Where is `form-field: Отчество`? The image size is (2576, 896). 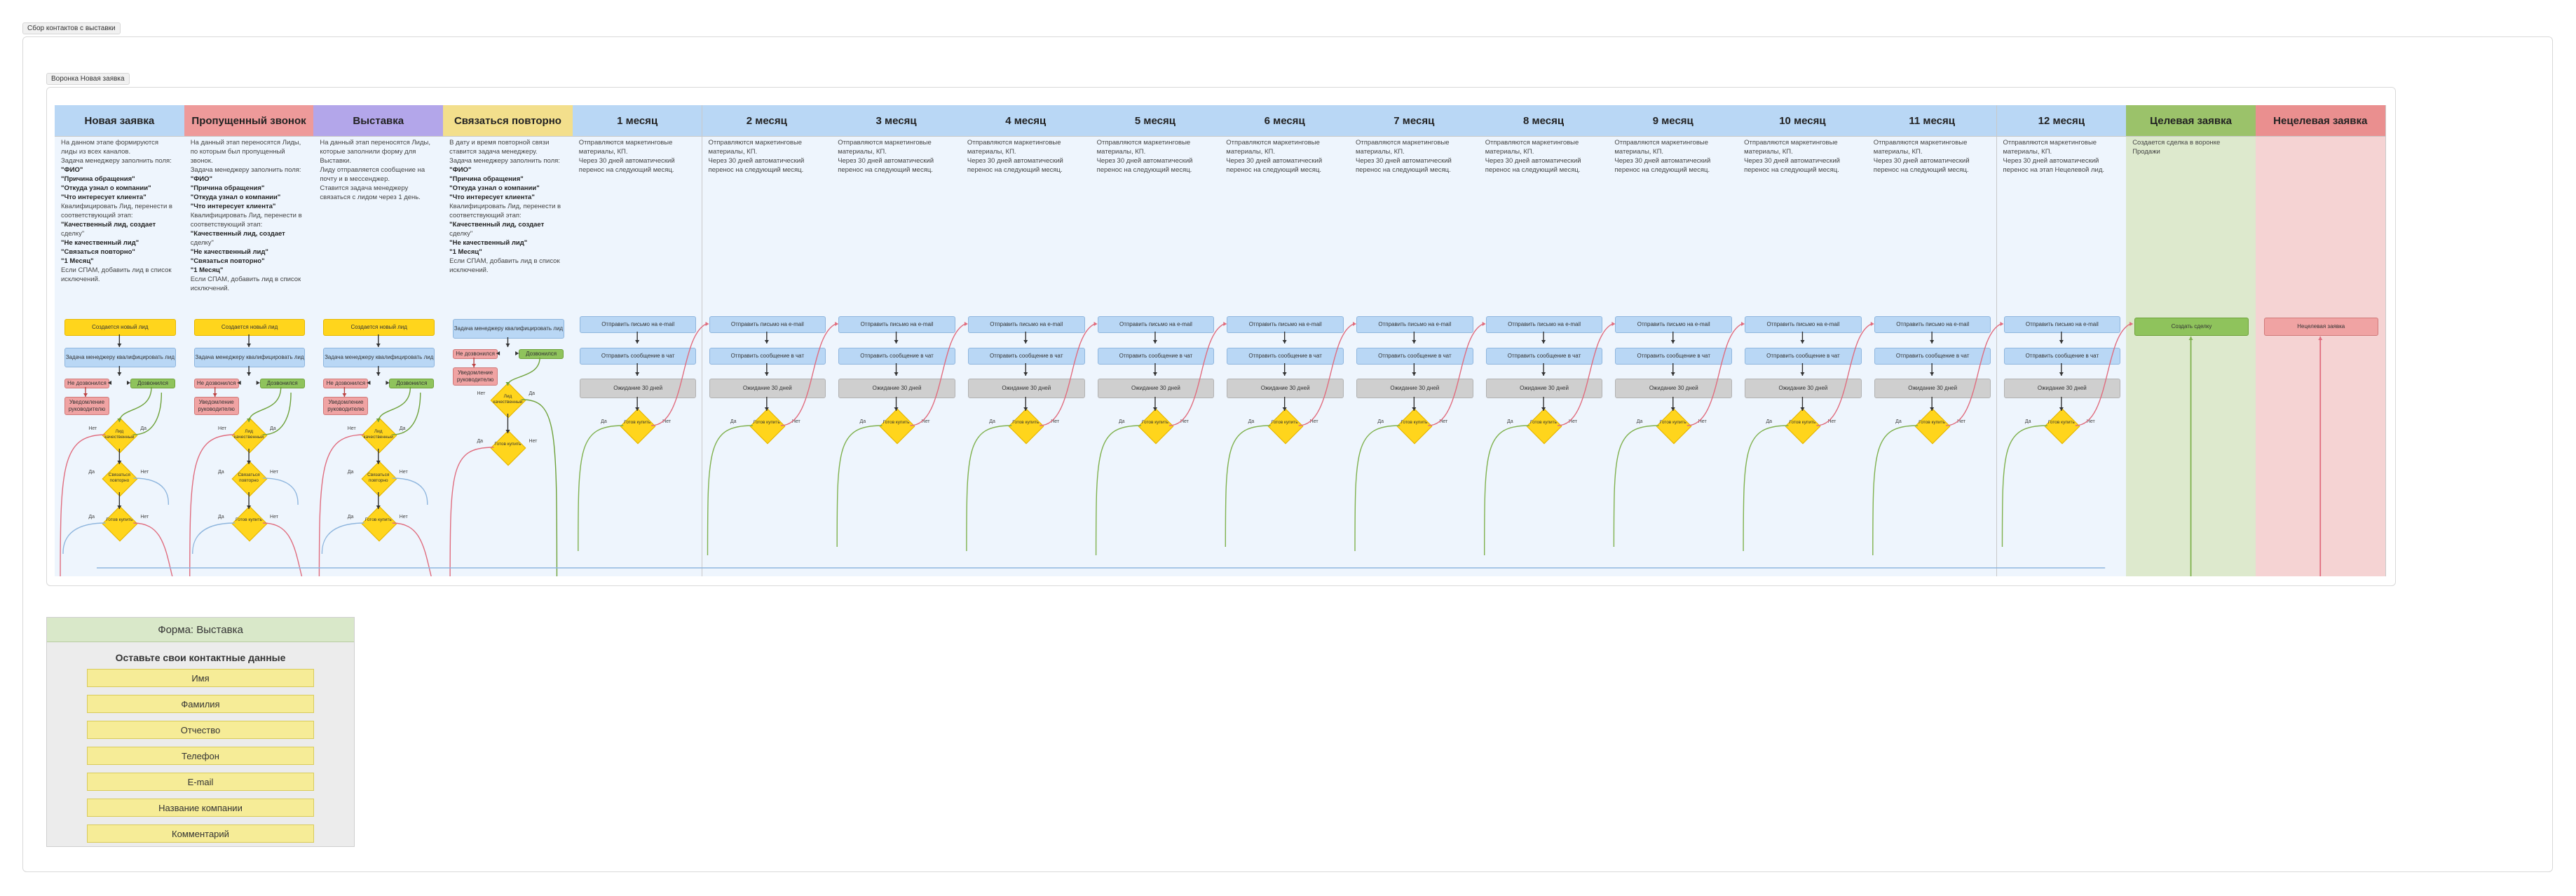 form-field: Отчество is located at coordinates (201, 730).